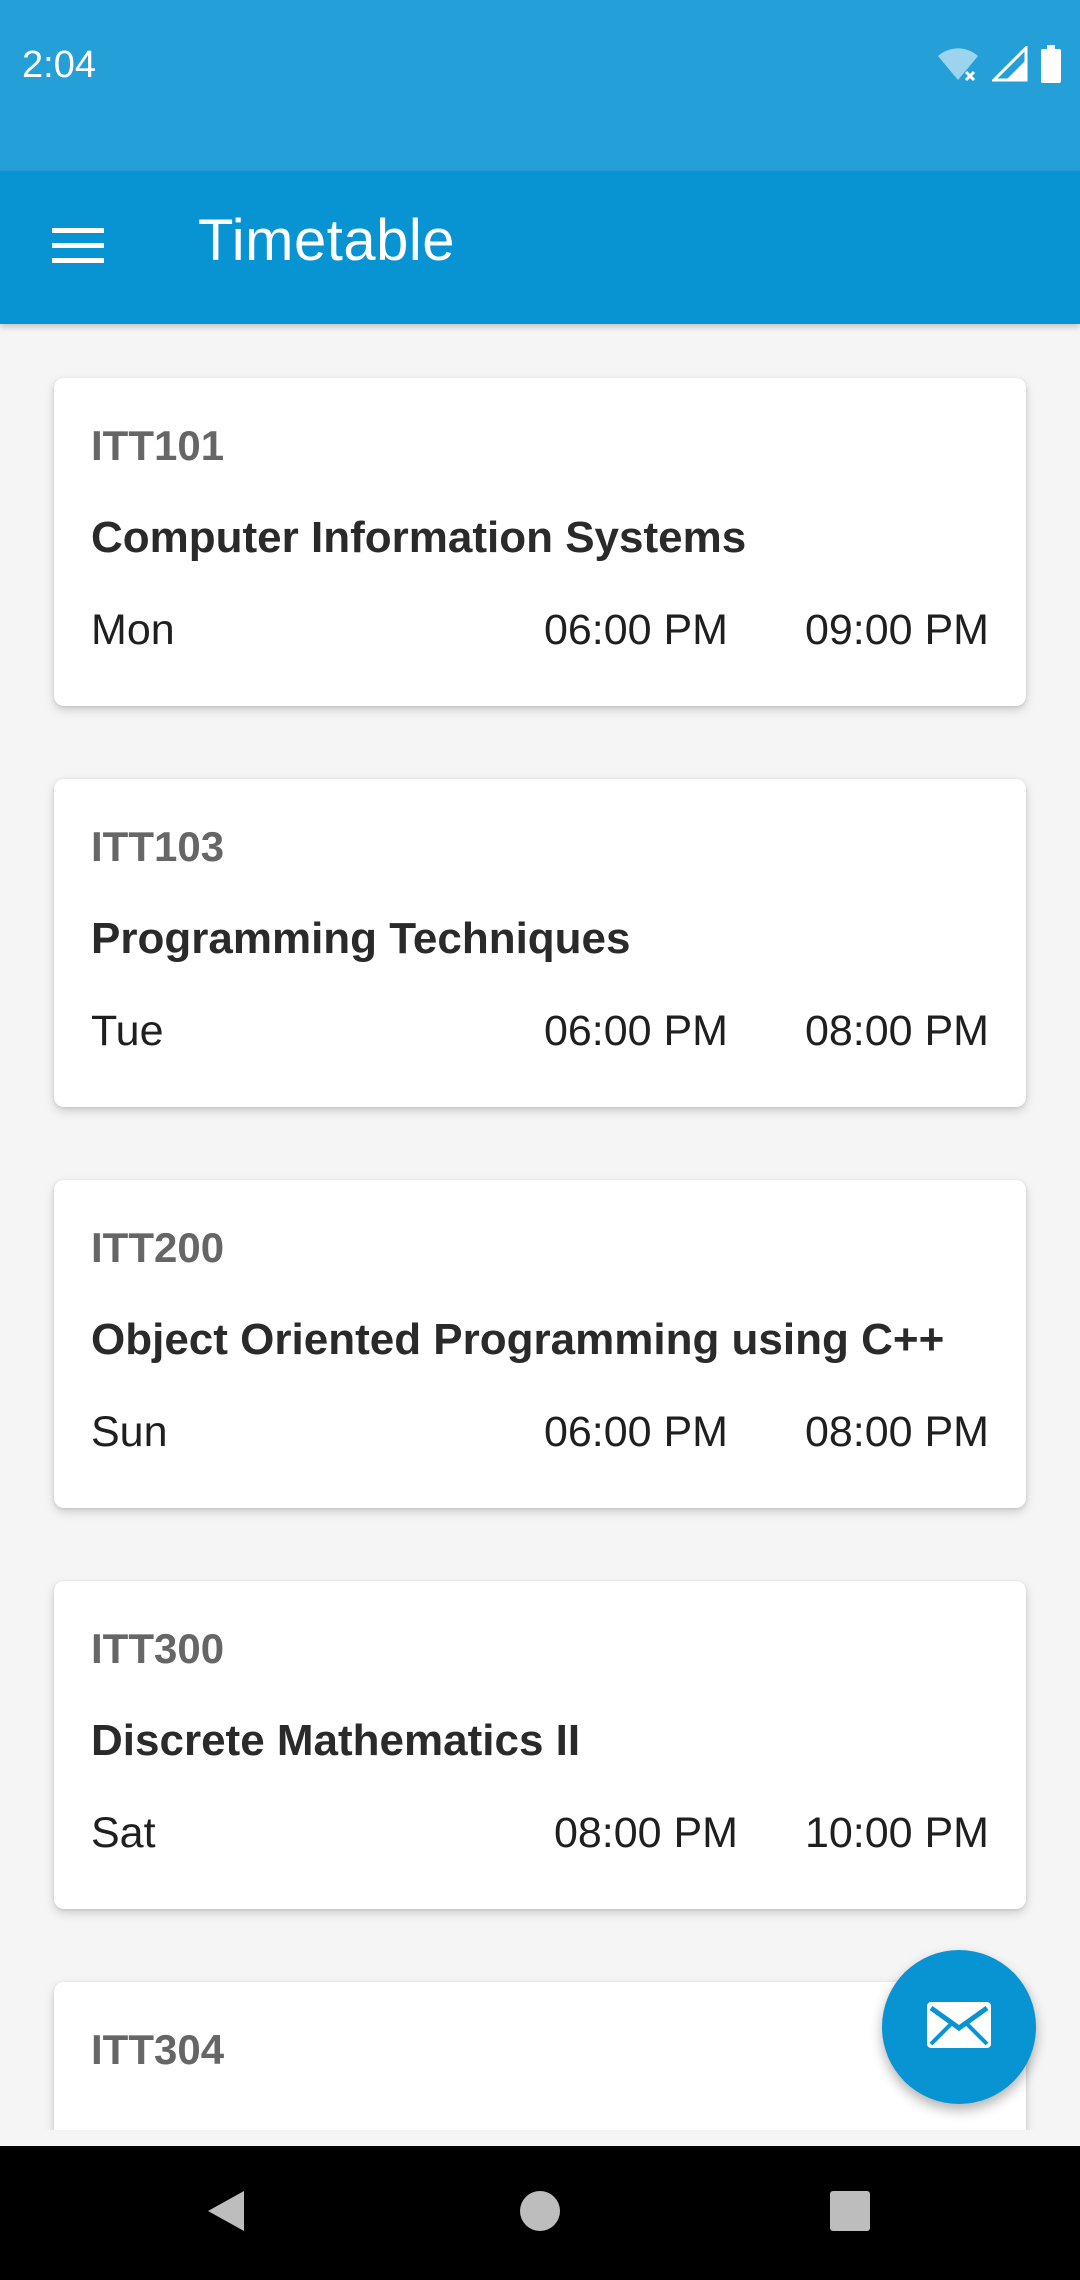 The height and width of the screenshot is (2280, 1080). I want to click on course-day: Tue, so click(127, 1031).